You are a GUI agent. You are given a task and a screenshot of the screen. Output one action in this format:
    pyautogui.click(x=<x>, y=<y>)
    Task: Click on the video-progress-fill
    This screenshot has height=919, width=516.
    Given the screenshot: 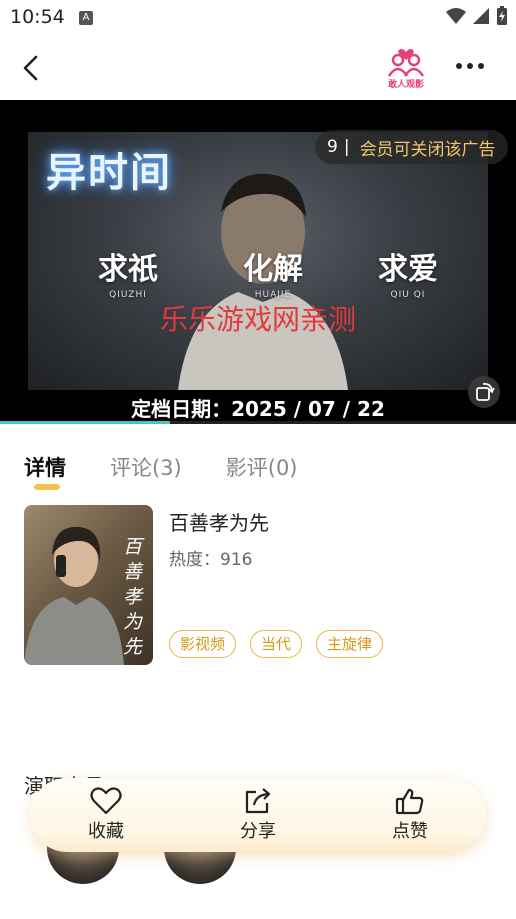 What is the action you would take?
    pyautogui.click(x=85, y=422)
    